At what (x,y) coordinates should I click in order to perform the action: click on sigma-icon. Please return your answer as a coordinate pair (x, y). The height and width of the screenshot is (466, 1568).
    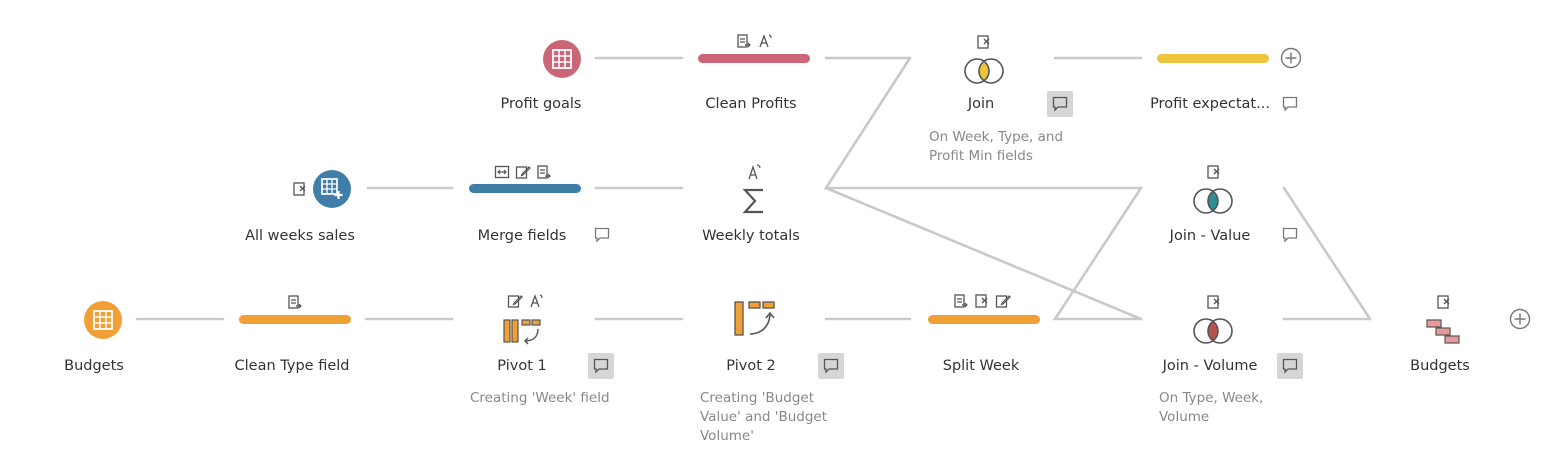
    Looking at the image, I should click on (754, 201).